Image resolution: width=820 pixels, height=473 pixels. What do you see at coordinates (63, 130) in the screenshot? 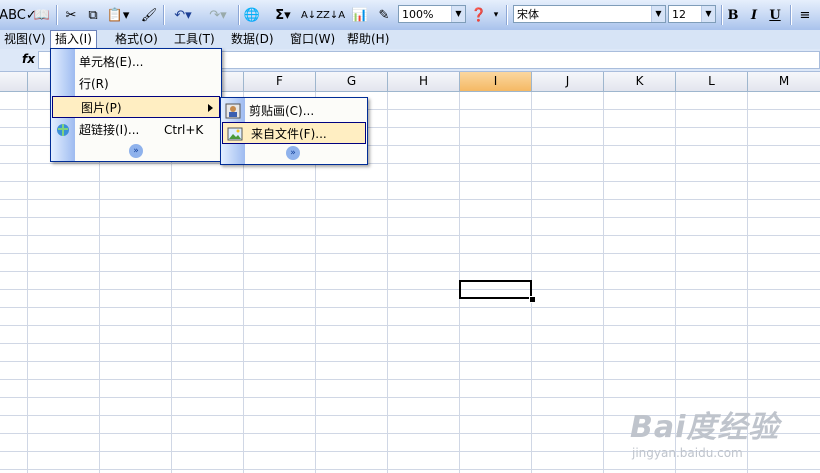
I see `hyperlink-globe-icon` at bounding box center [63, 130].